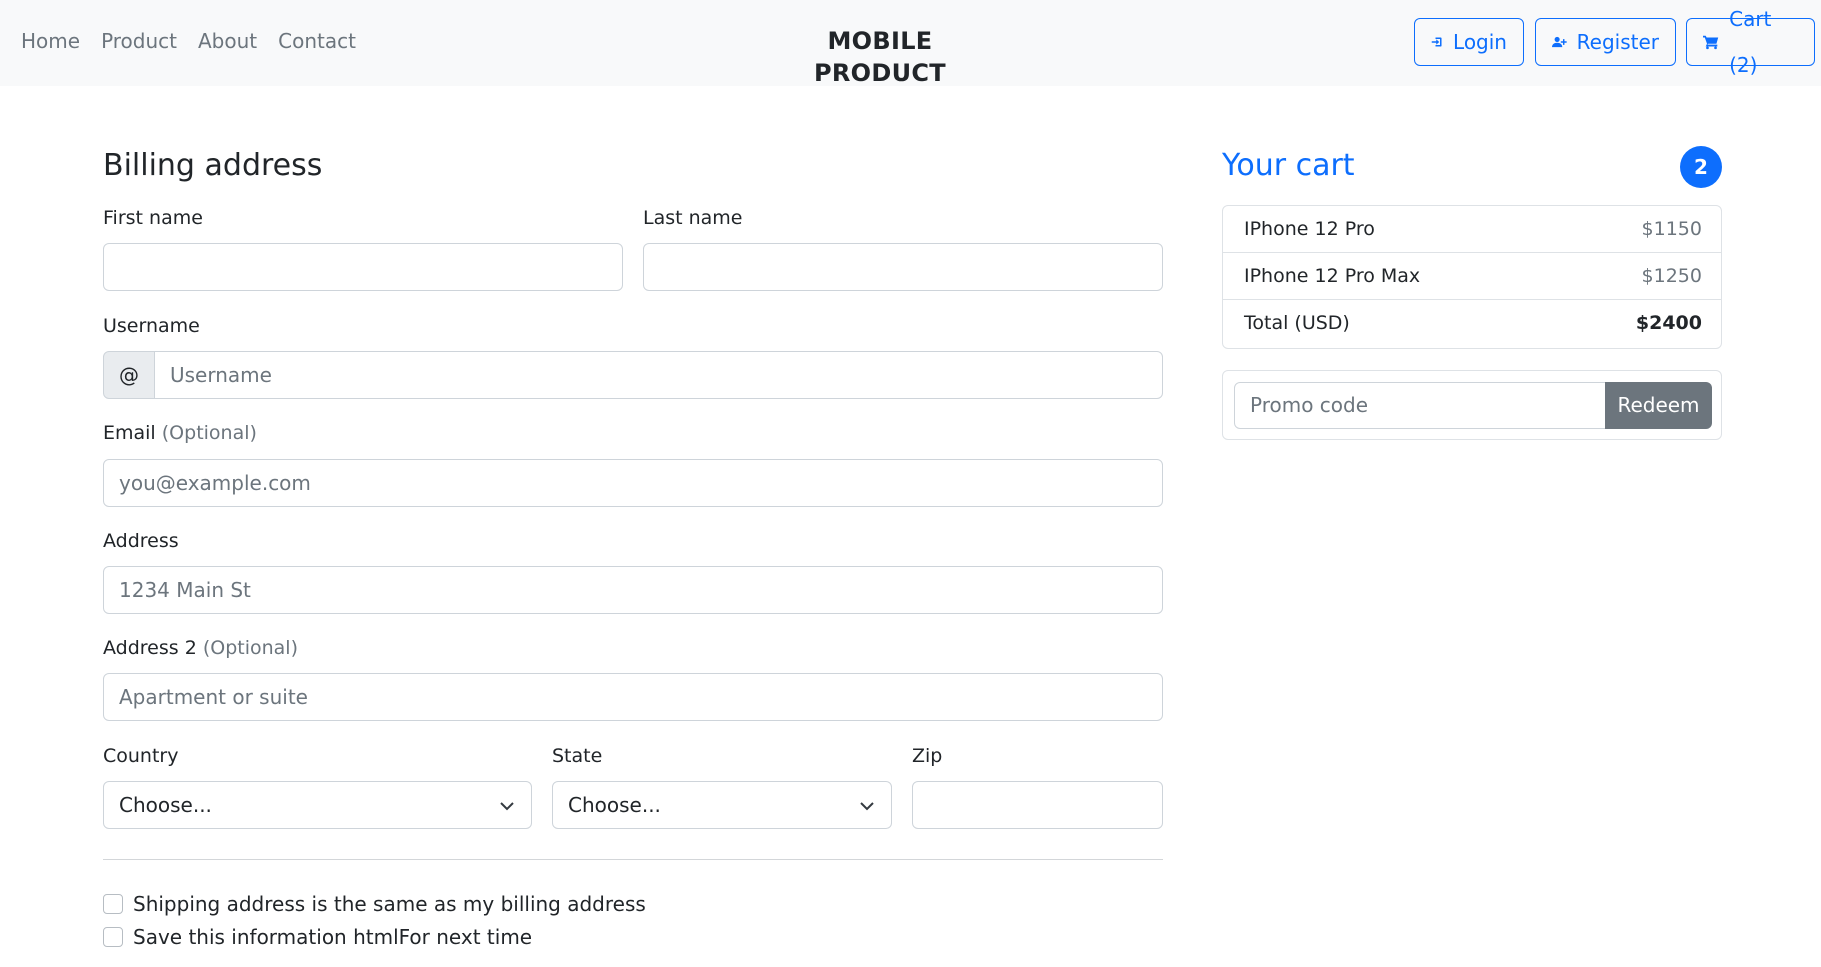 This screenshot has height=967, width=1821. I want to click on cart-total-label: Total (USD), so click(1297, 323).